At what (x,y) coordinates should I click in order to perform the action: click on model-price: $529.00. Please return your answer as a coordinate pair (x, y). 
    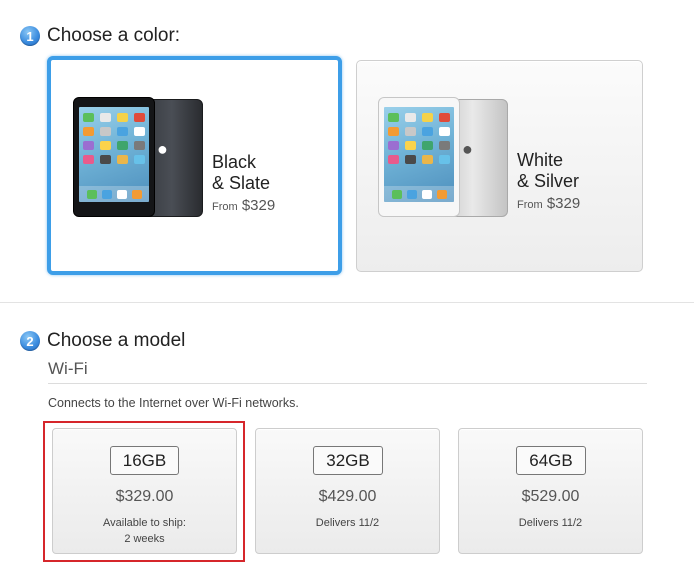
    Looking at the image, I should click on (550, 496).